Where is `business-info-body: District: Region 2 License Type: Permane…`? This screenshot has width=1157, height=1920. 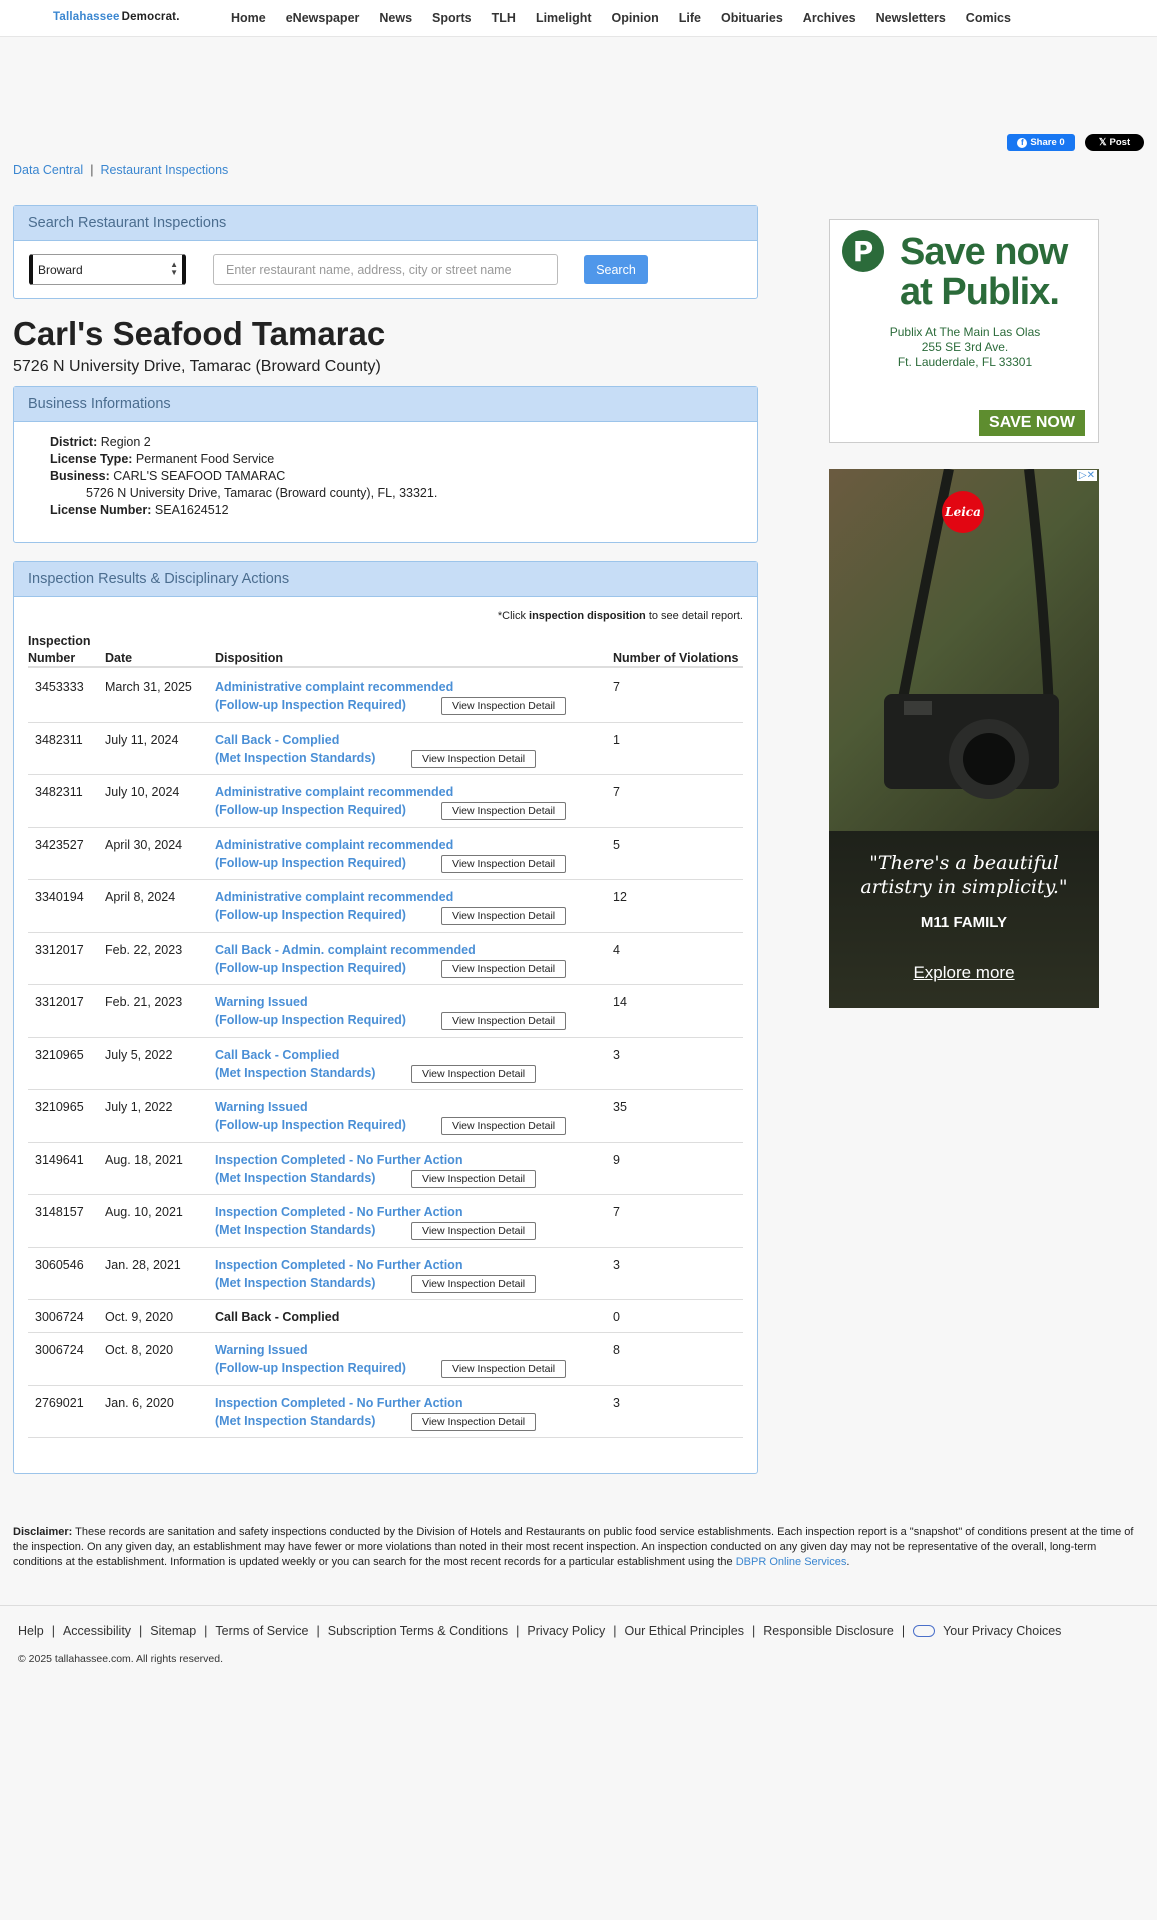
business-info-body: District: Region 2 License Type: Permane… is located at coordinates (243, 476).